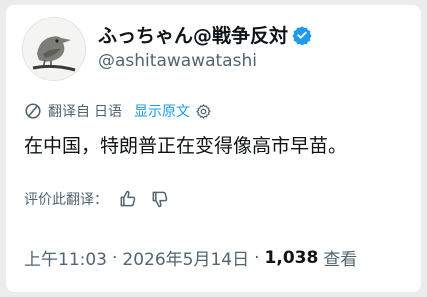  What do you see at coordinates (65, 257) in the screenshot?
I see `tweet-time: 上午11:03` at bounding box center [65, 257].